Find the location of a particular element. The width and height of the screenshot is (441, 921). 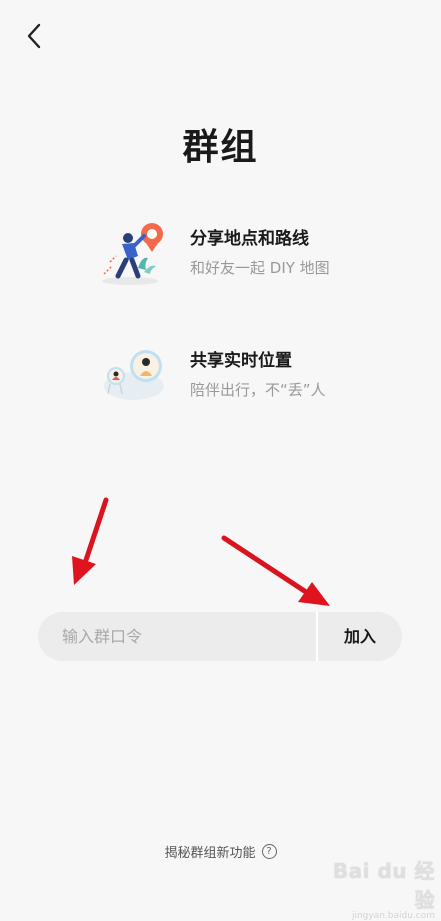

feature-title: 共享实时位置 is located at coordinates (241, 361).